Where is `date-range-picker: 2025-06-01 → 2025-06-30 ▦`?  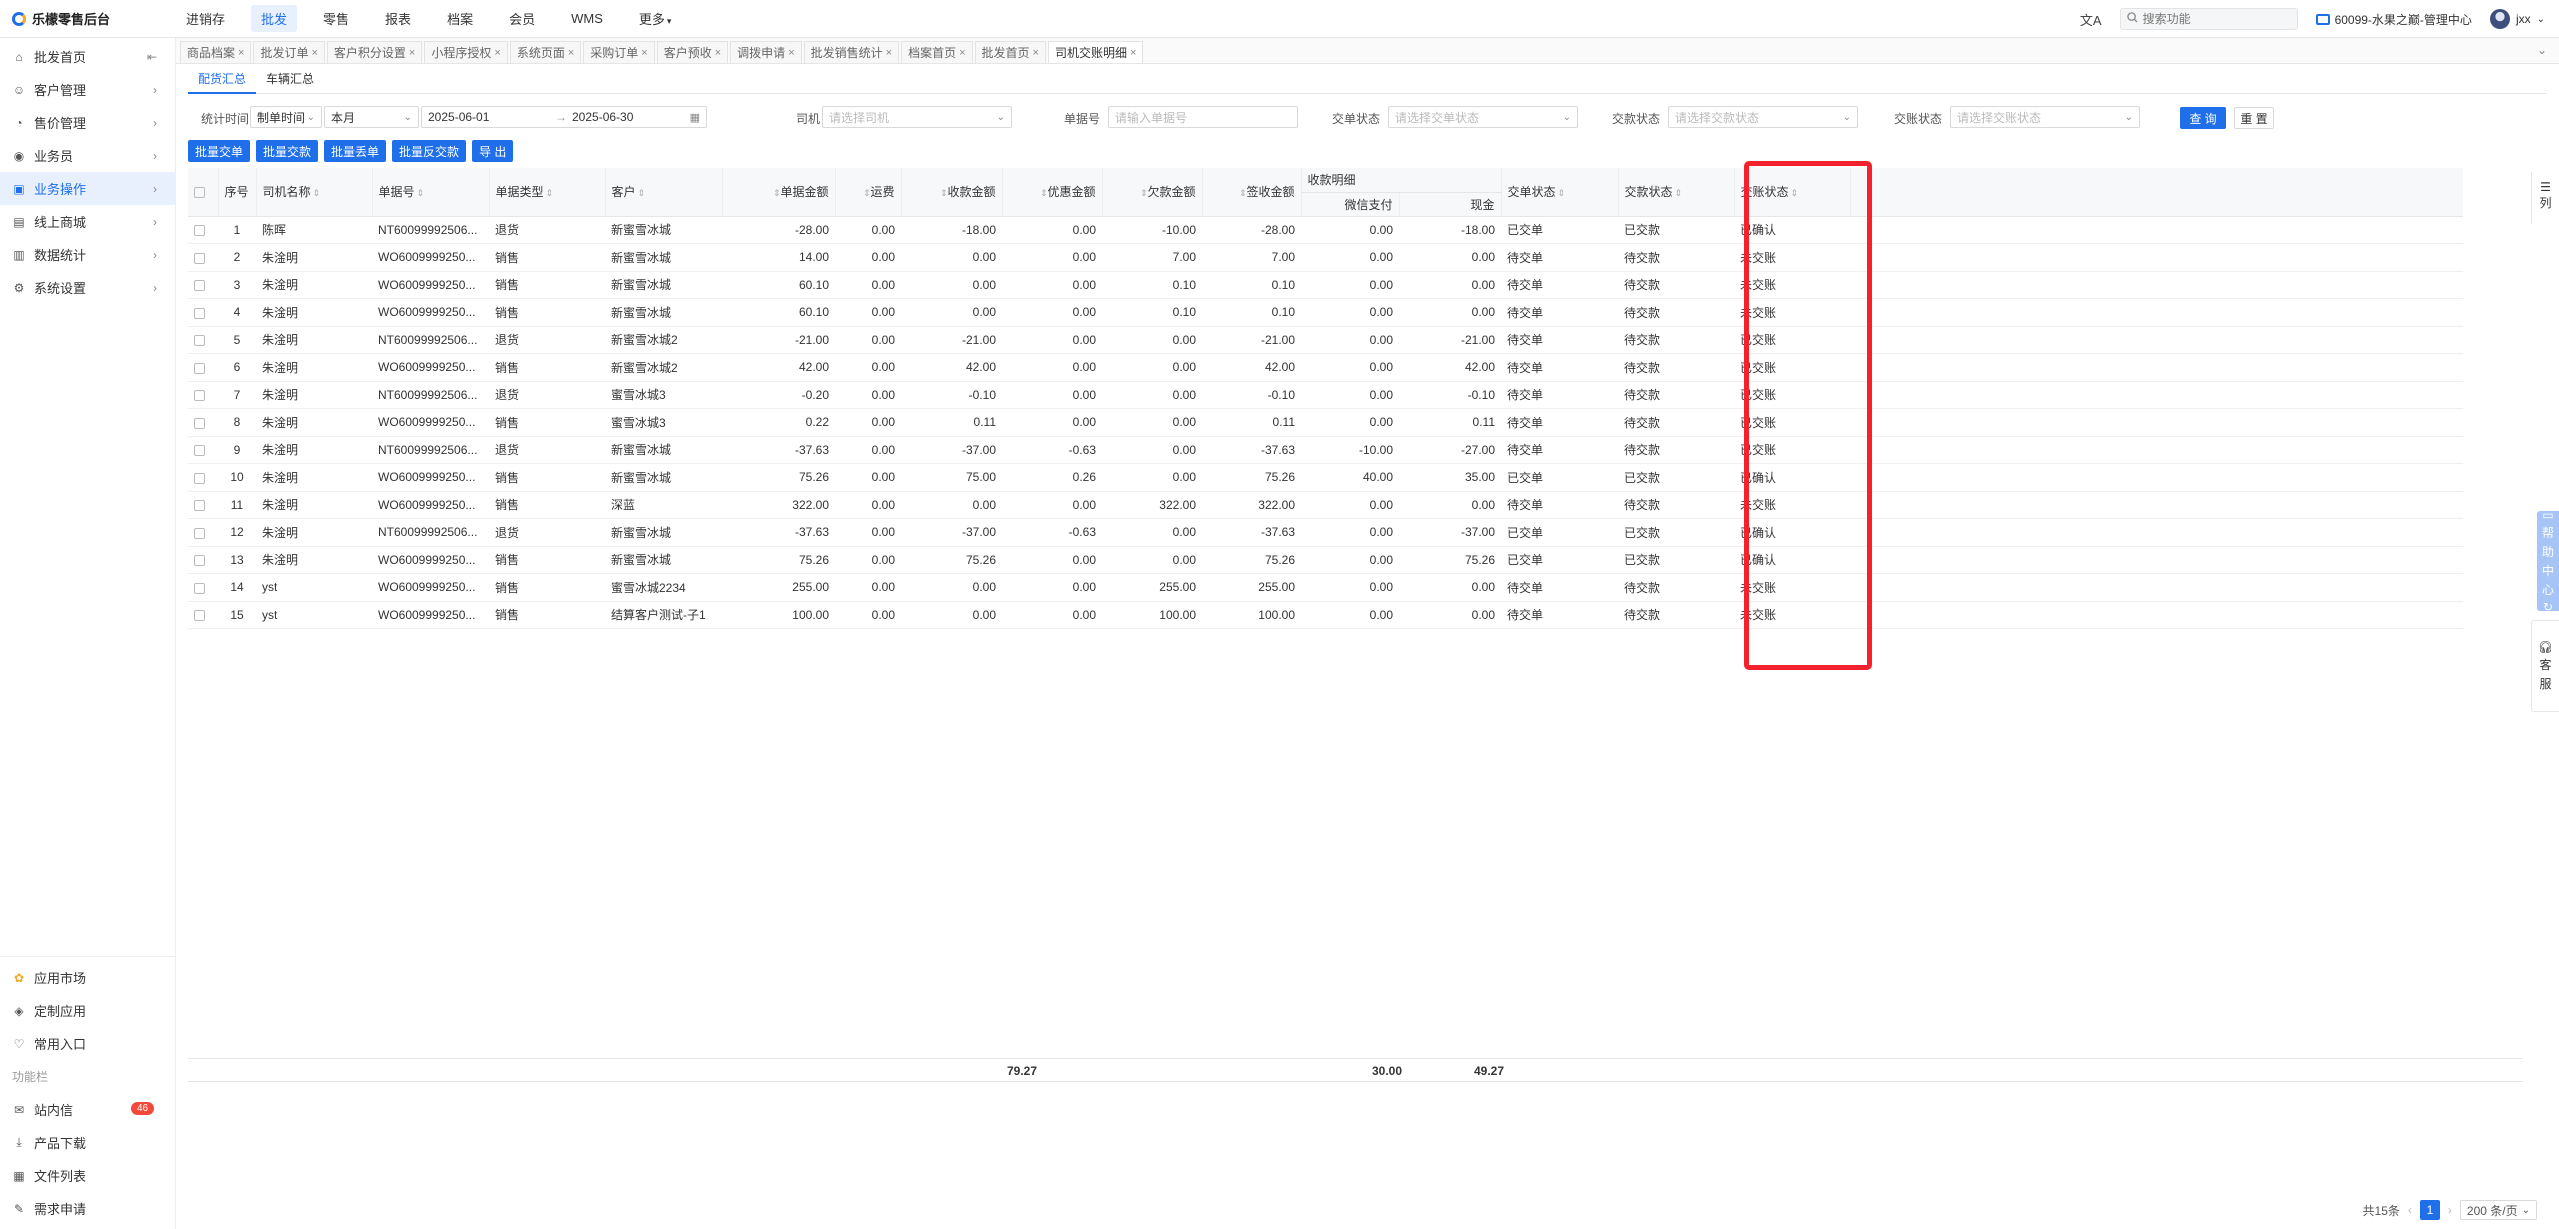
date-range-picker: 2025-06-01 → 2025-06-30 ▦ is located at coordinates (564, 117).